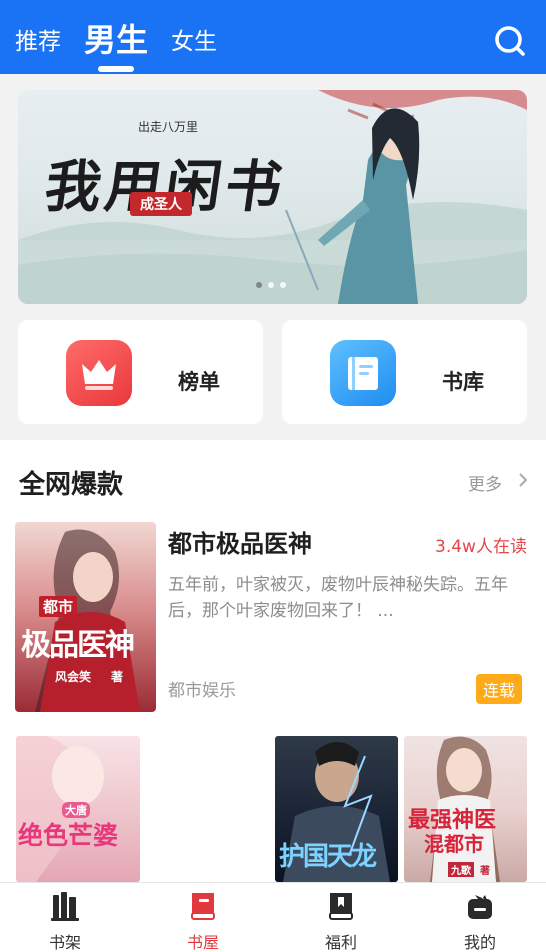  Describe the element at coordinates (499, 689) in the screenshot. I see `status-badge: 连载` at that location.